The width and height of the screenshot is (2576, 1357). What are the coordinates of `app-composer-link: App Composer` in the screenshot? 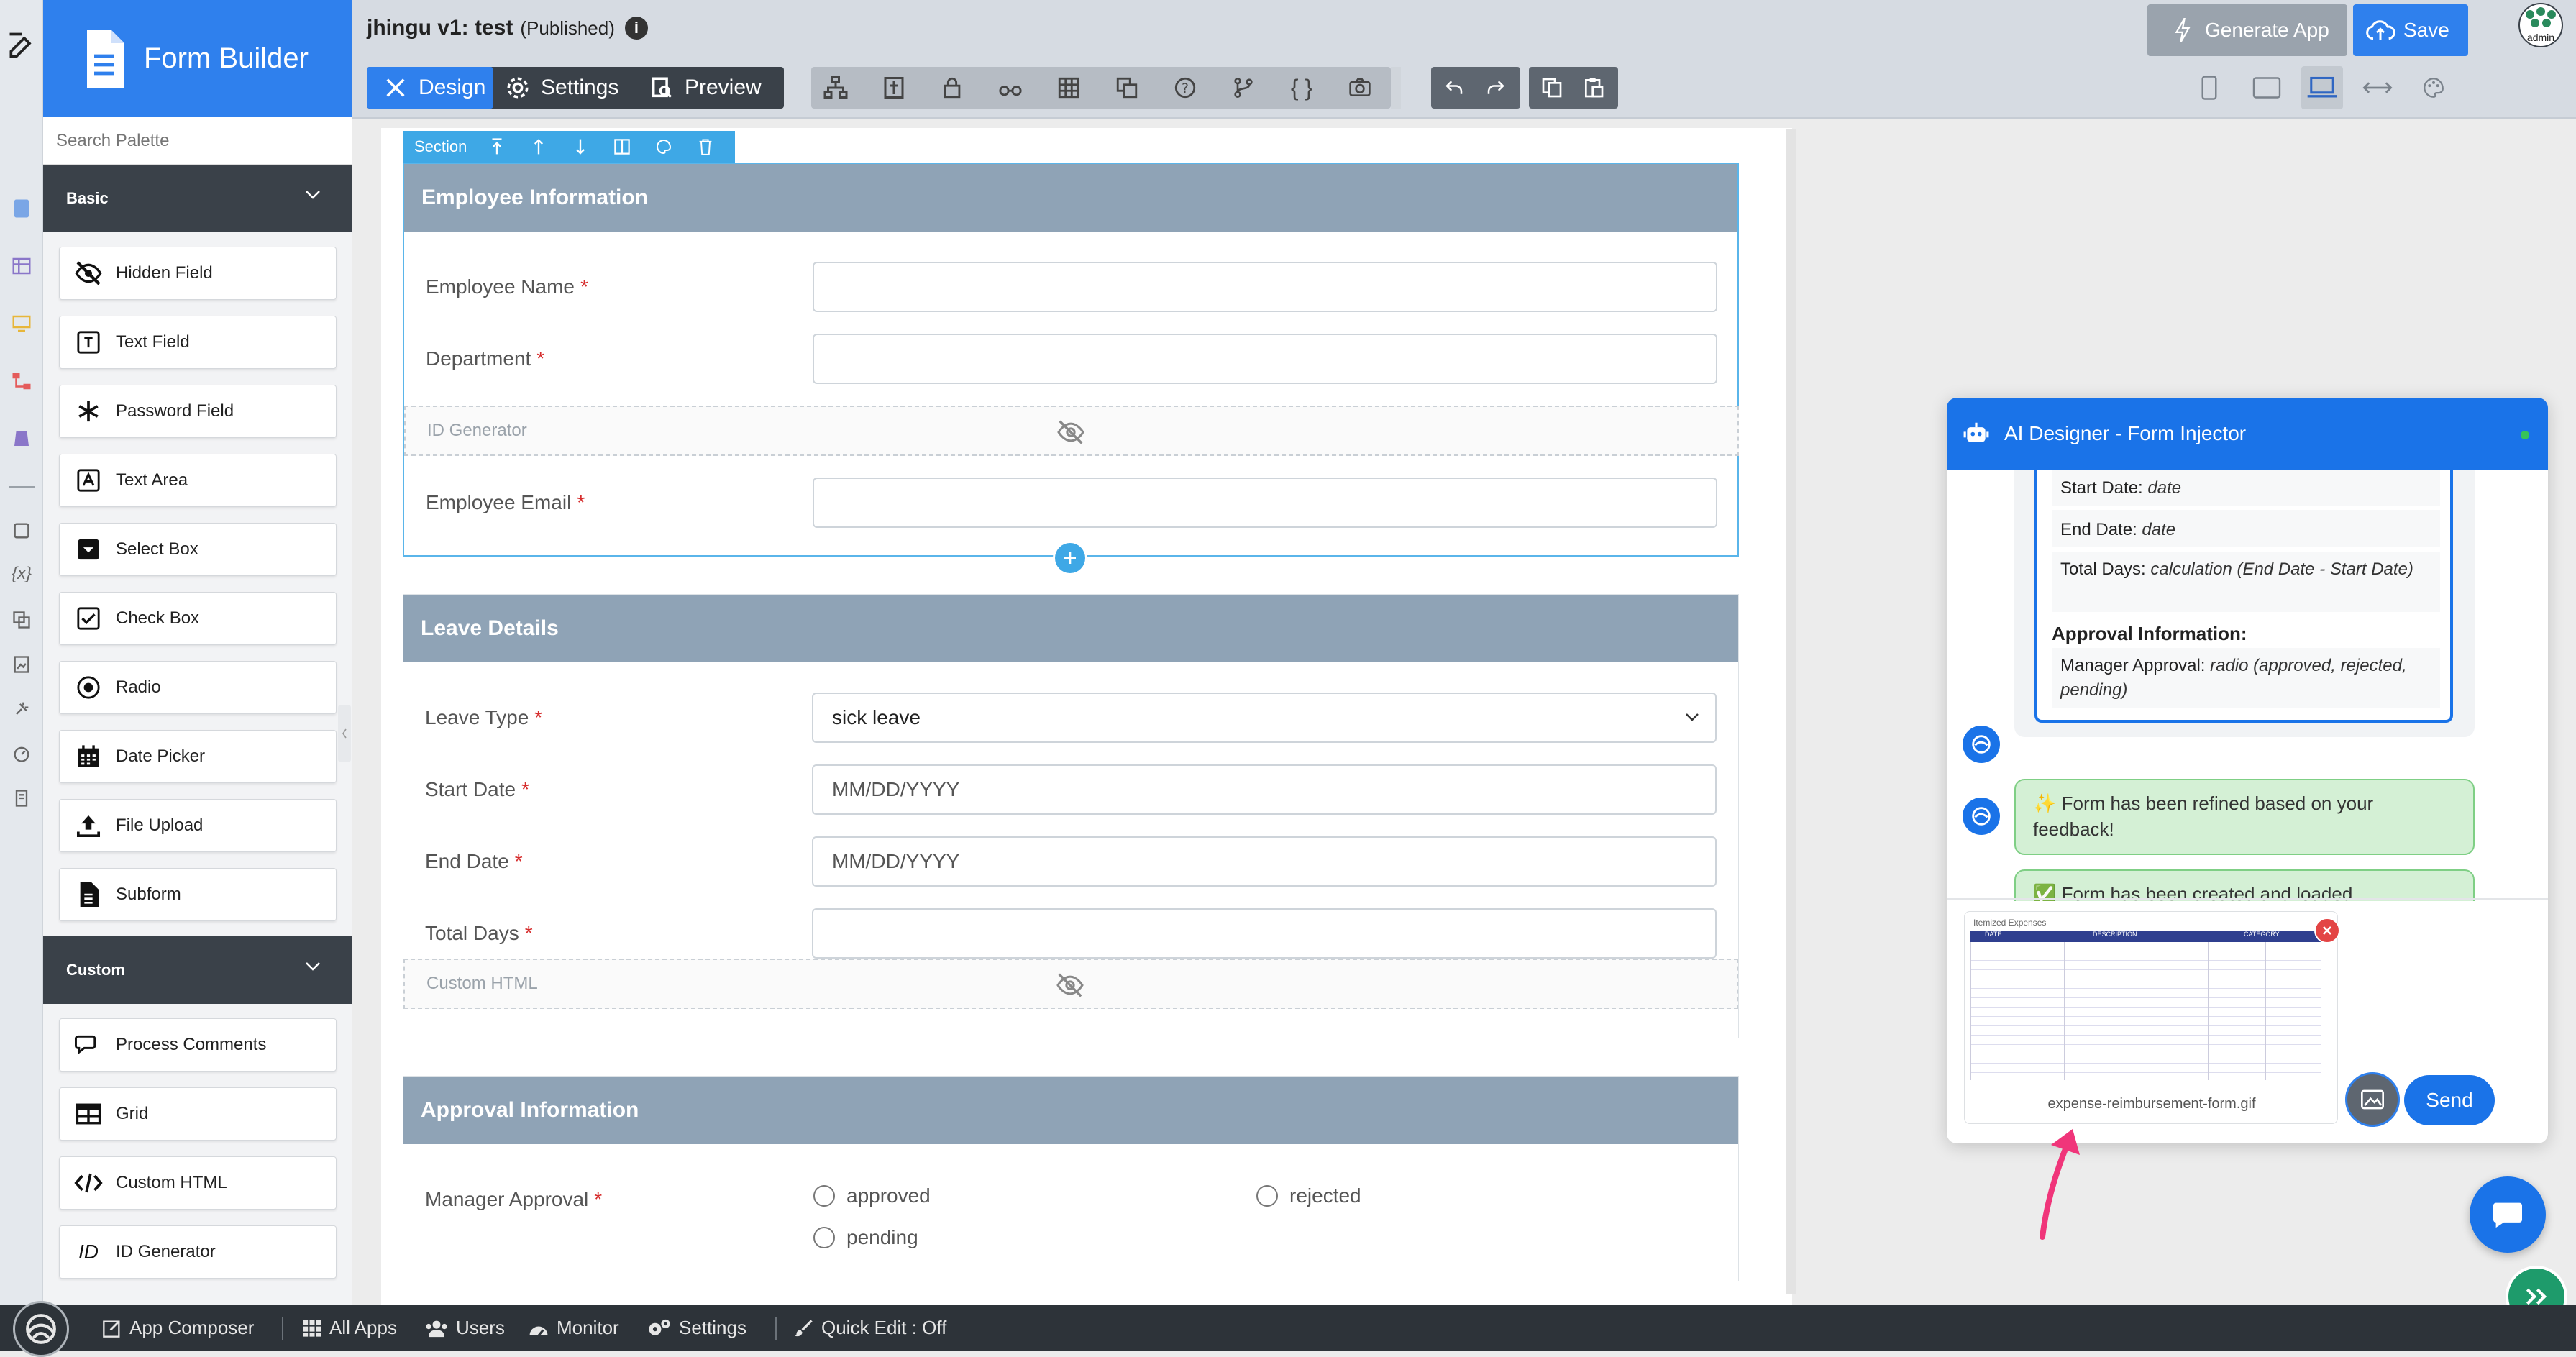 It's located at (178, 1328).